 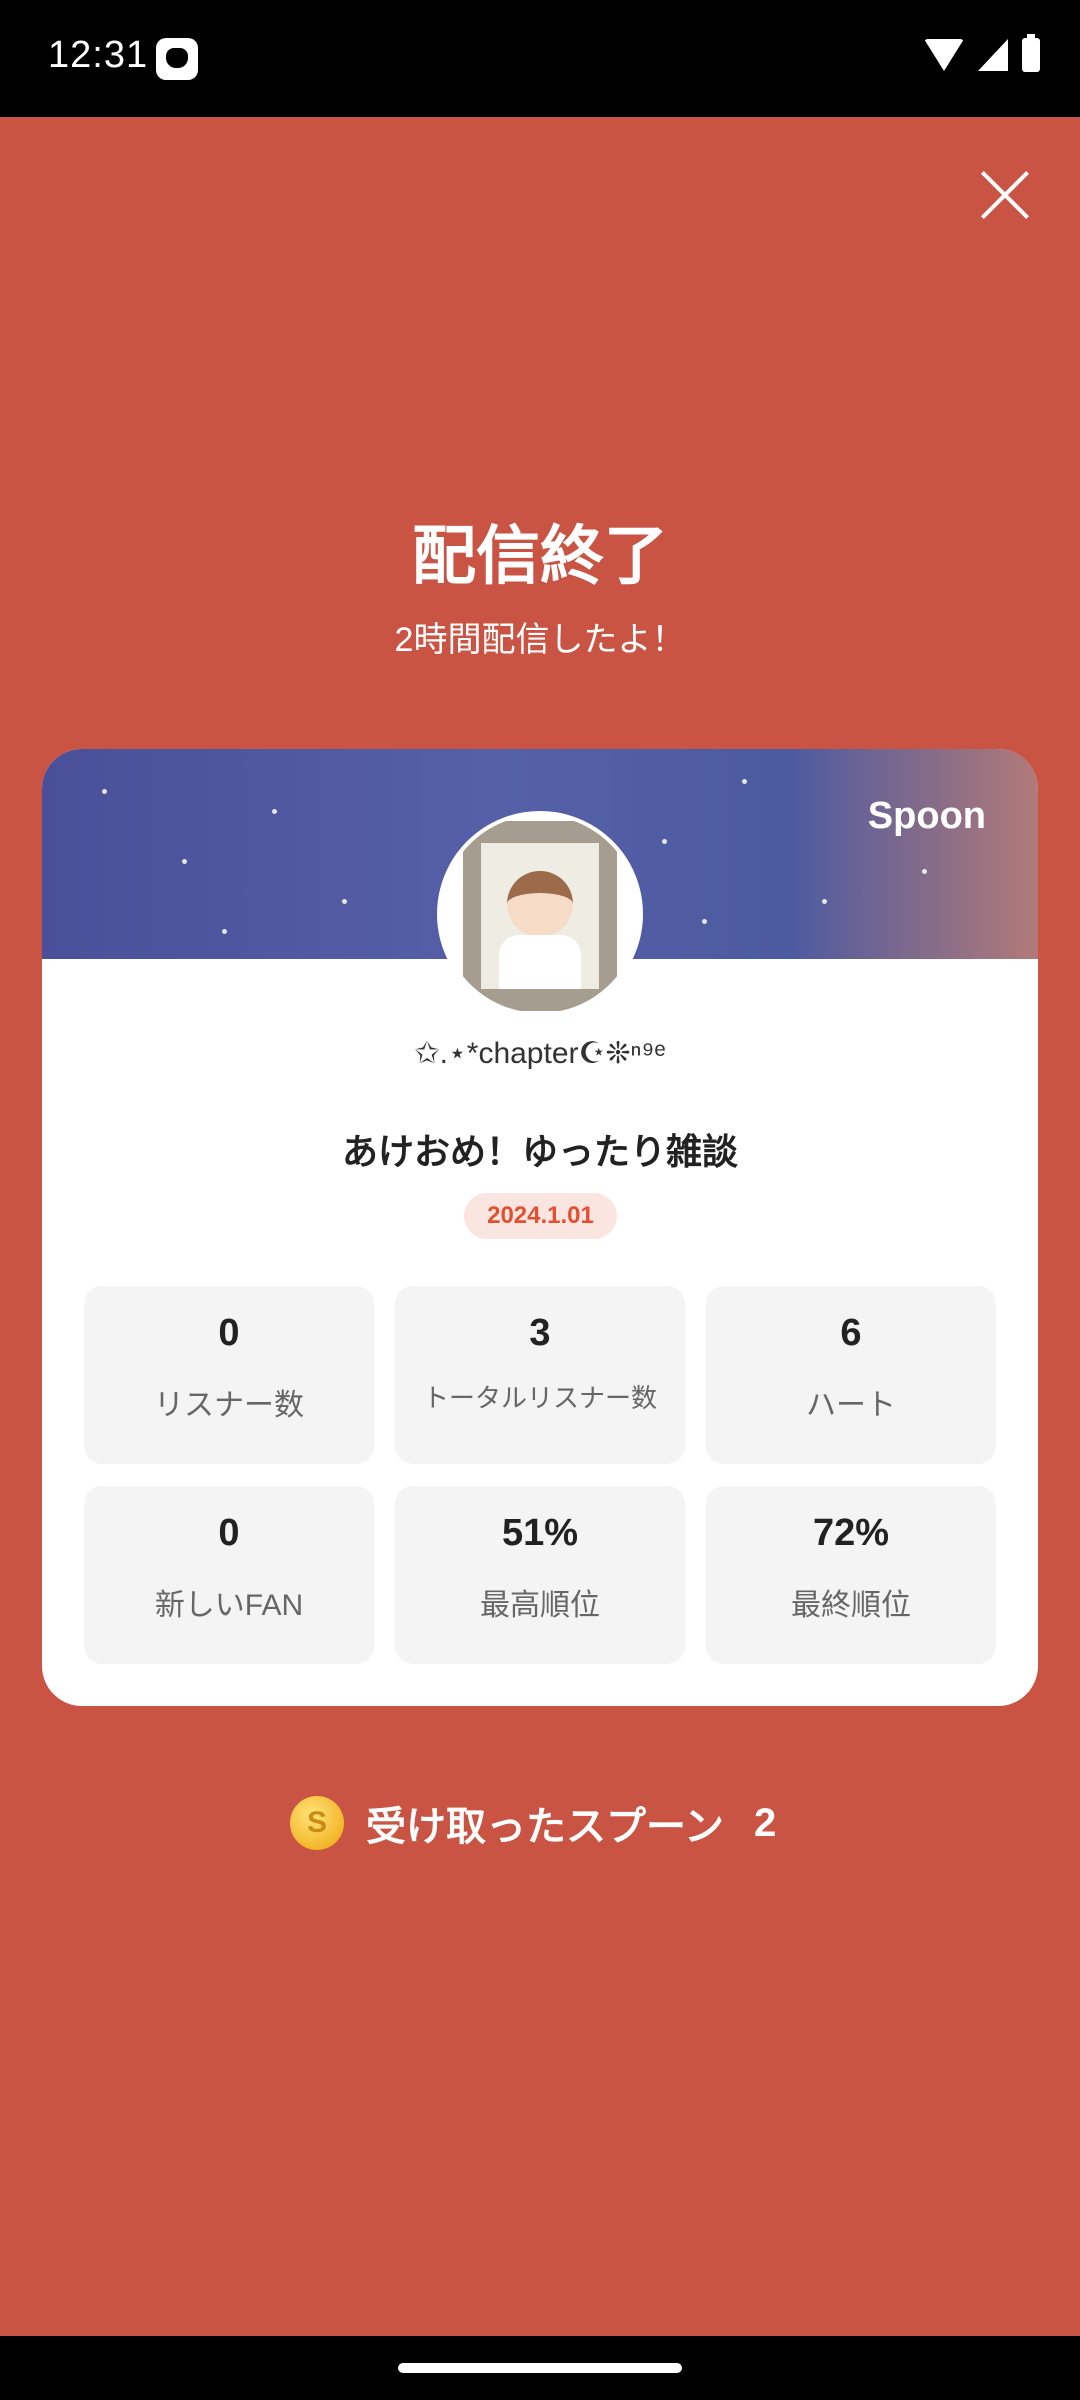 What do you see at coordinates (229, 1375) in the screenshot?
I see `stat-listeners: 0 リスナー数` at bounding box center [229, 1375].